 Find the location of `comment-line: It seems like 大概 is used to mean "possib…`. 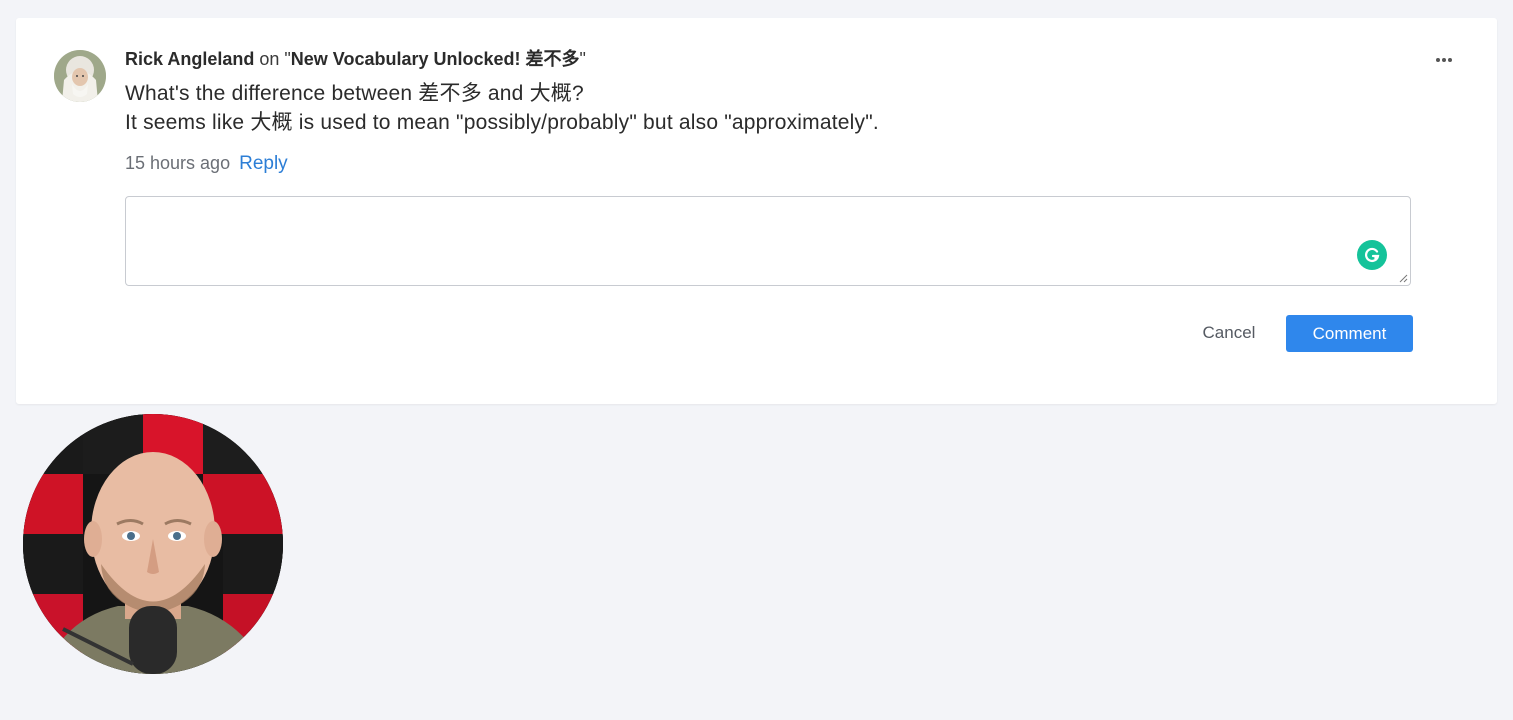

comment-line: It seems like 大概 is used to mean "possib… is located at coordinates (502, 122).